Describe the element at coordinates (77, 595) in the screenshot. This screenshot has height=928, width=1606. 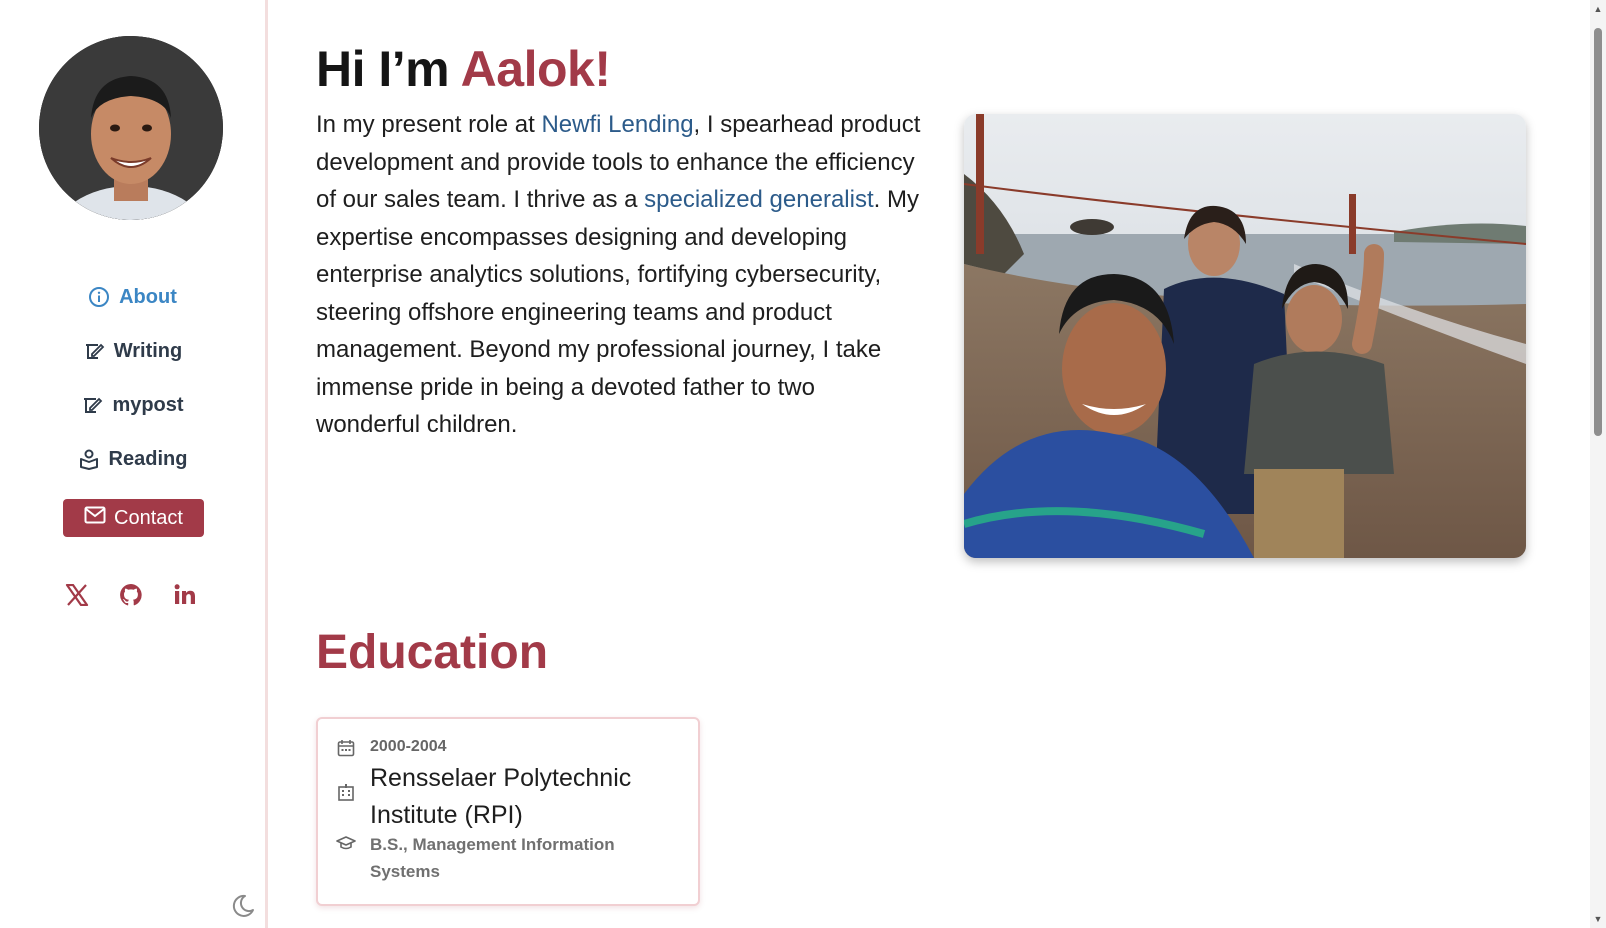
I see `x-icon` at that location.